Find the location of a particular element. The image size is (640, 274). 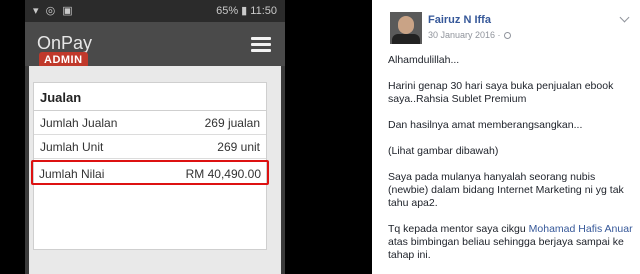

status-bar: ▾ ◎ ▣ 65% ▮ 11:50 is located at coordinates (155, 11).